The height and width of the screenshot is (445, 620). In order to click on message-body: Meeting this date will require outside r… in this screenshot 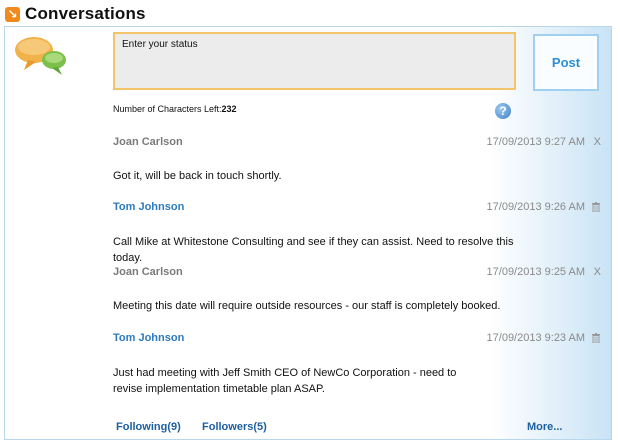, I will do `click(307, 306)`.